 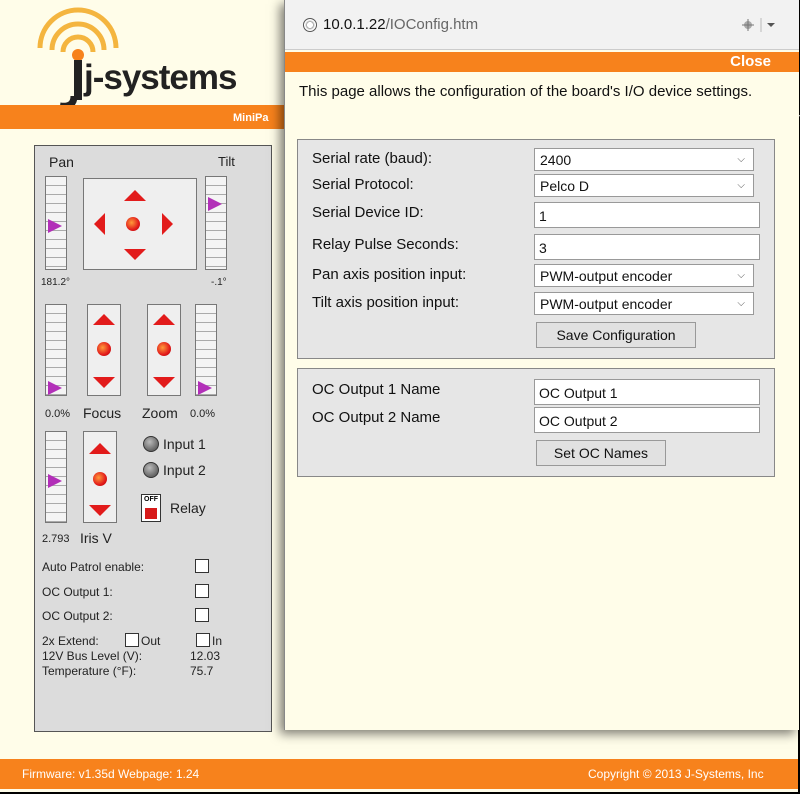 I want to click on serial-rate-value: 2400, so click(x=556, y=160).